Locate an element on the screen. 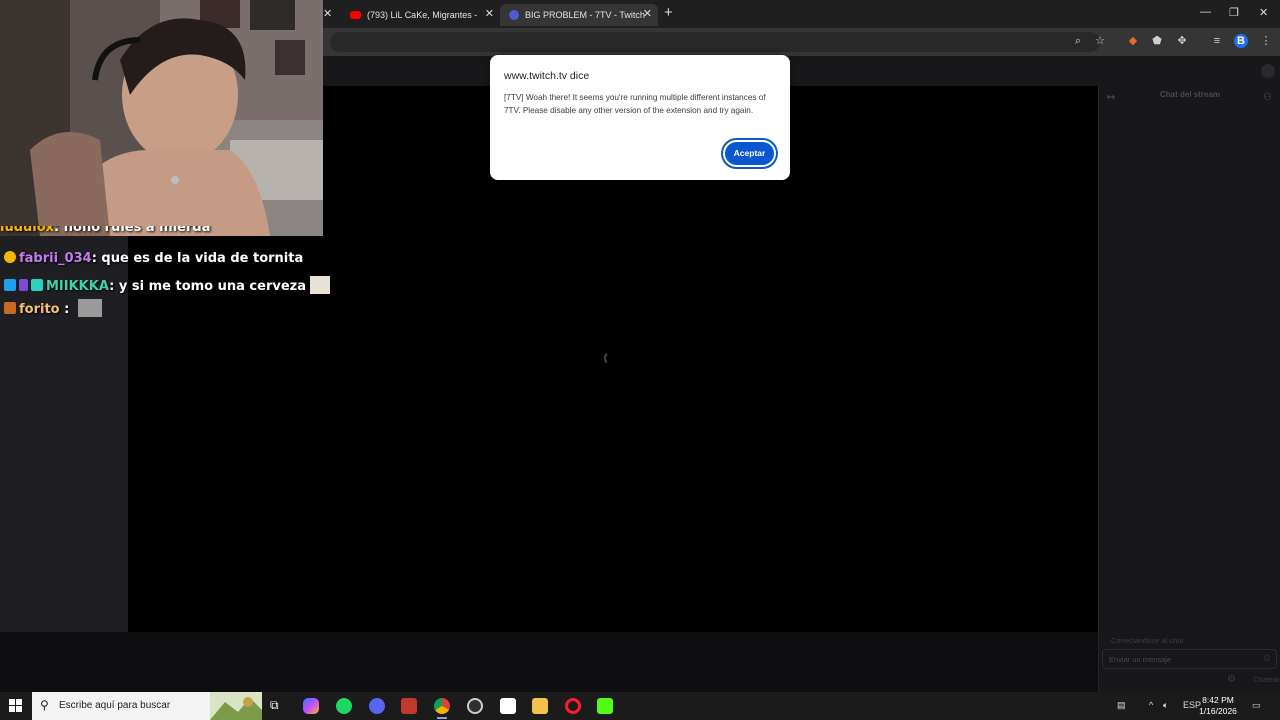 The width and height of the screenshot is (1280, 720). news-widget-icon: ▤ is located at coordinates (1121, 705).